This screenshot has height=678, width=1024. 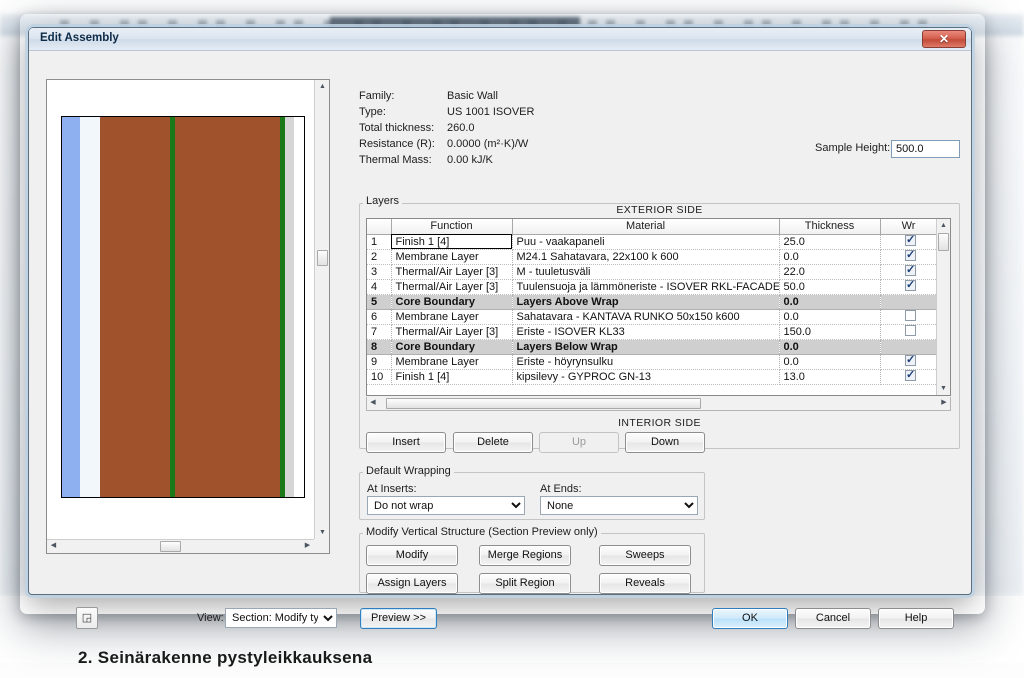 I want to click on row-thickness-cell: 22.0, so click(x=830, y=272).